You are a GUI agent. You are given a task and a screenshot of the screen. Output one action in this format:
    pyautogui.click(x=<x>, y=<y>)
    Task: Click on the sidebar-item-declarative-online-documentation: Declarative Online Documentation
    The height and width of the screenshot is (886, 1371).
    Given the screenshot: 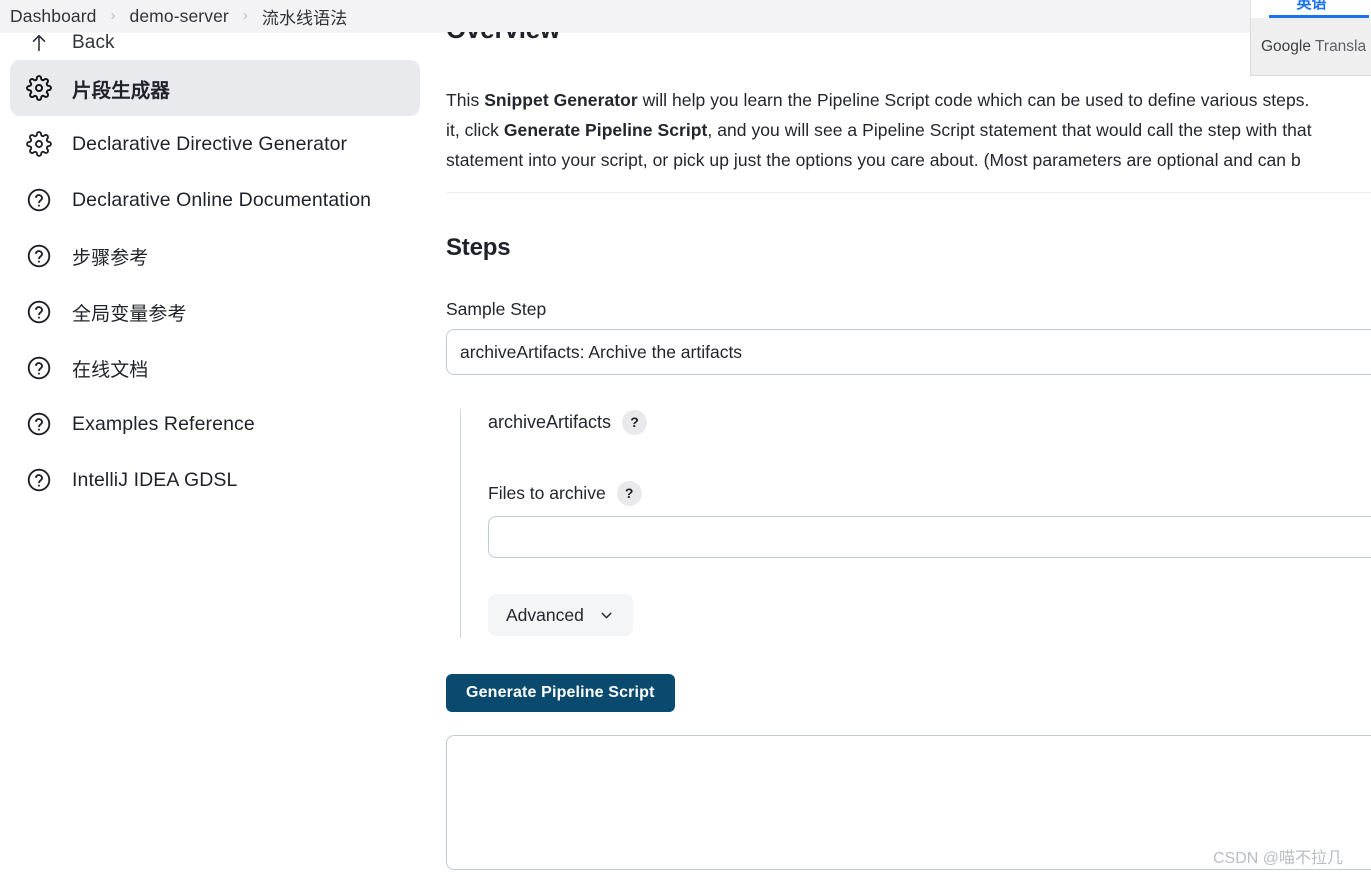 What is the action you would take?
    pyautogui.click(x=215, y=200)
    